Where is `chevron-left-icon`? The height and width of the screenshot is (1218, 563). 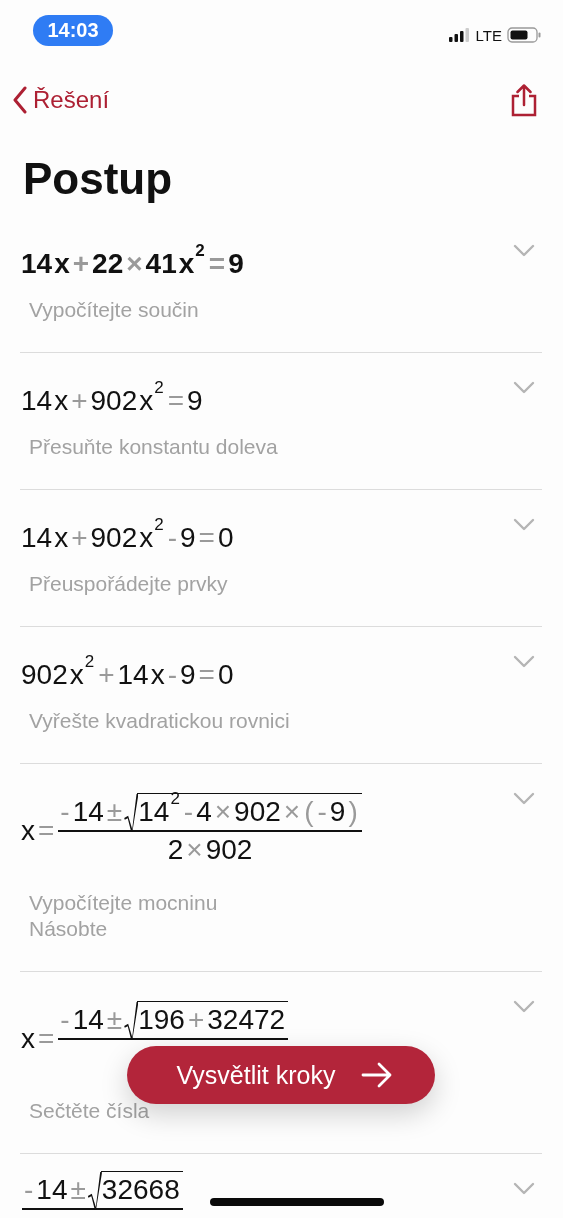 chevron-left-icon is located at coordinates (20, 100).